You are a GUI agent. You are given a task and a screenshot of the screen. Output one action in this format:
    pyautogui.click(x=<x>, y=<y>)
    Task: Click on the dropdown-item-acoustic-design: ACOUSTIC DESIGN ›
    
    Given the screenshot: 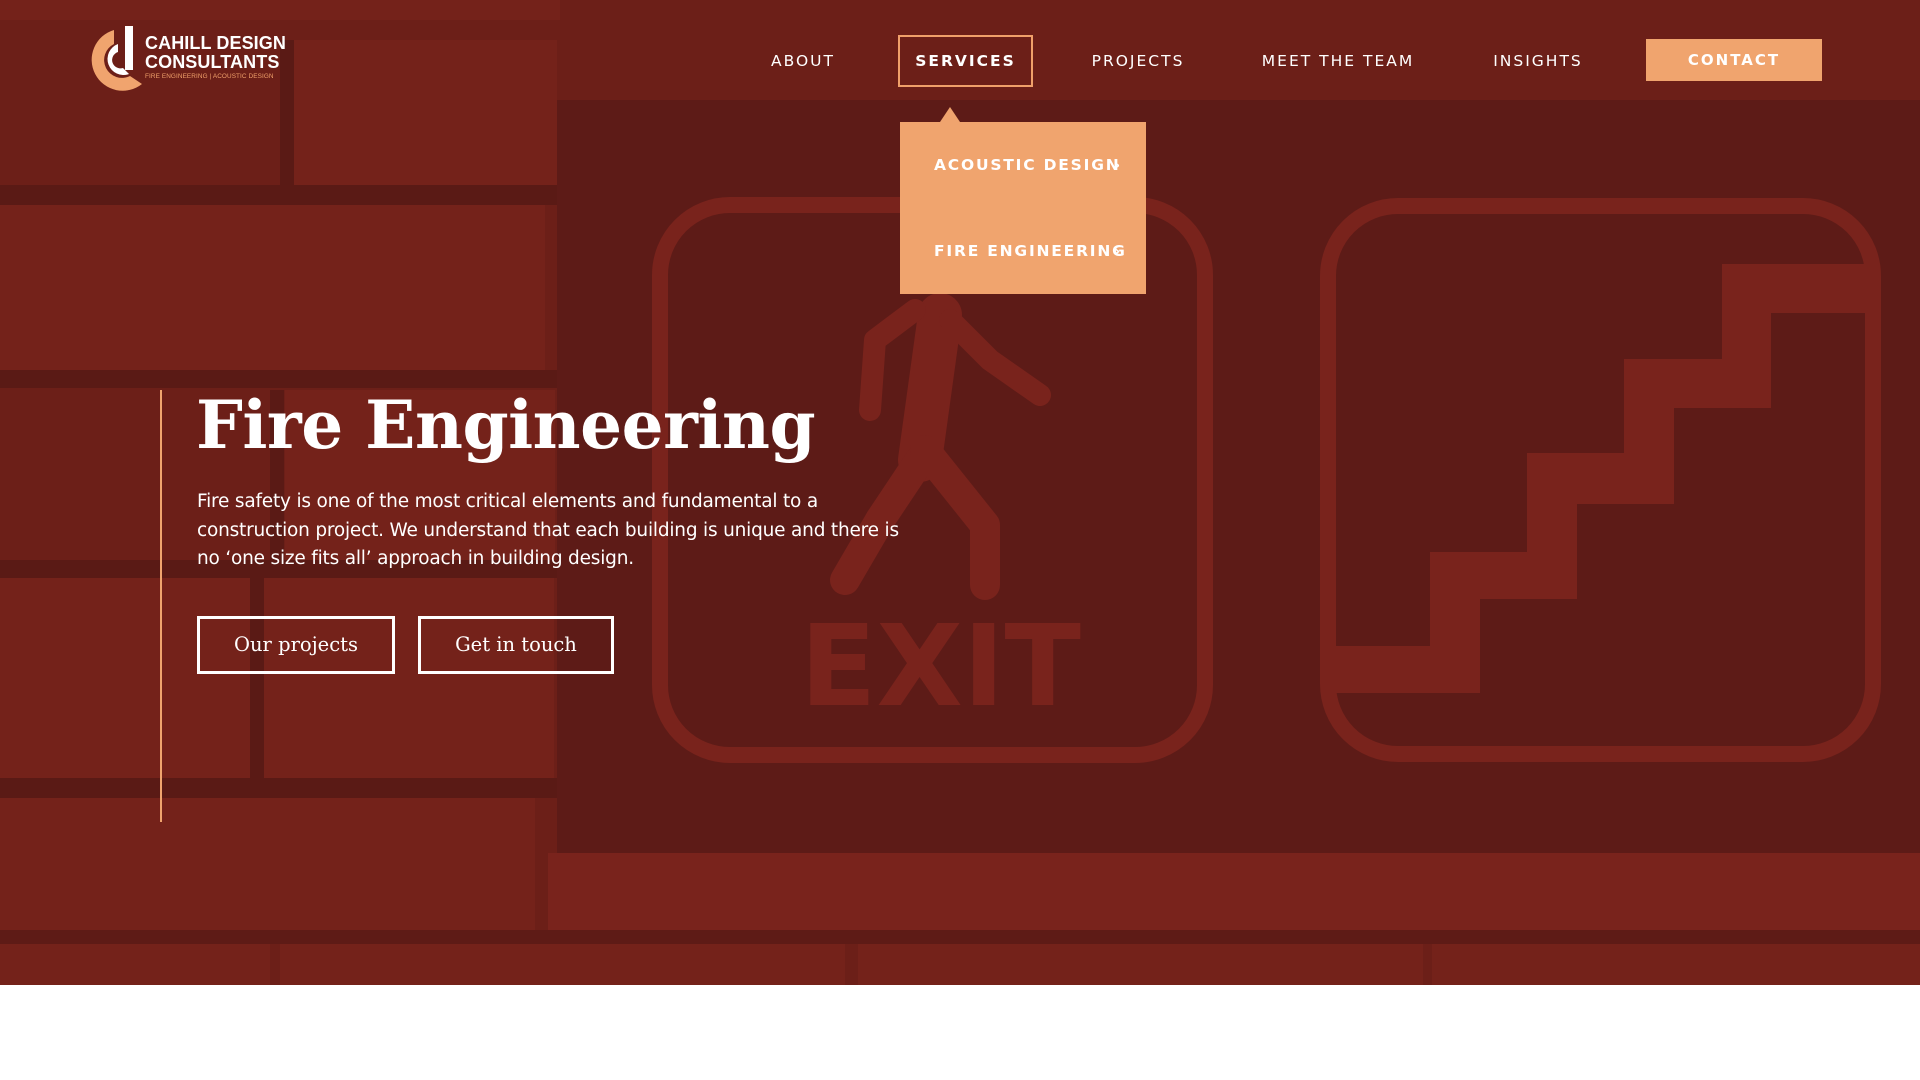 What is the action you would take?
    pyautogui.click(x=1032, y=165)
    